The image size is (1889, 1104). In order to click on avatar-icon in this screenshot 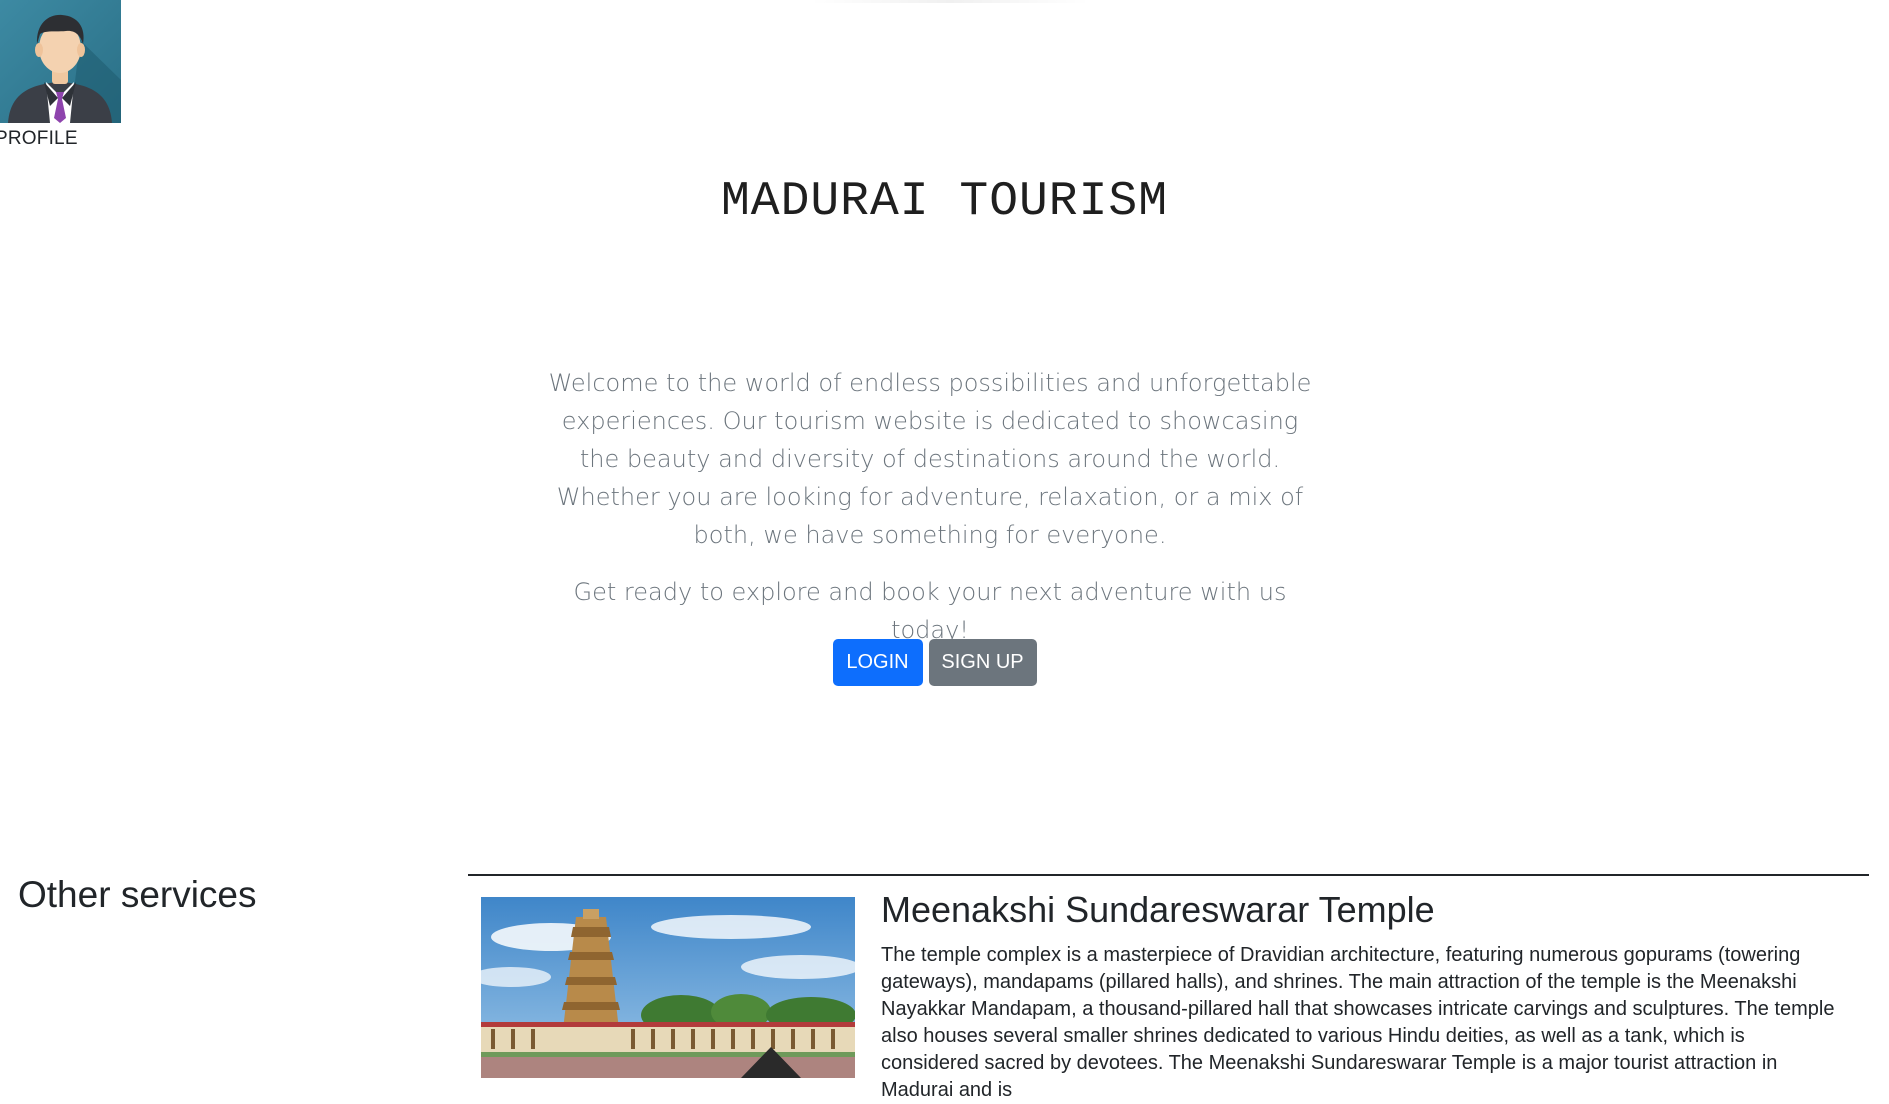, I will do `click(60, 61)`.